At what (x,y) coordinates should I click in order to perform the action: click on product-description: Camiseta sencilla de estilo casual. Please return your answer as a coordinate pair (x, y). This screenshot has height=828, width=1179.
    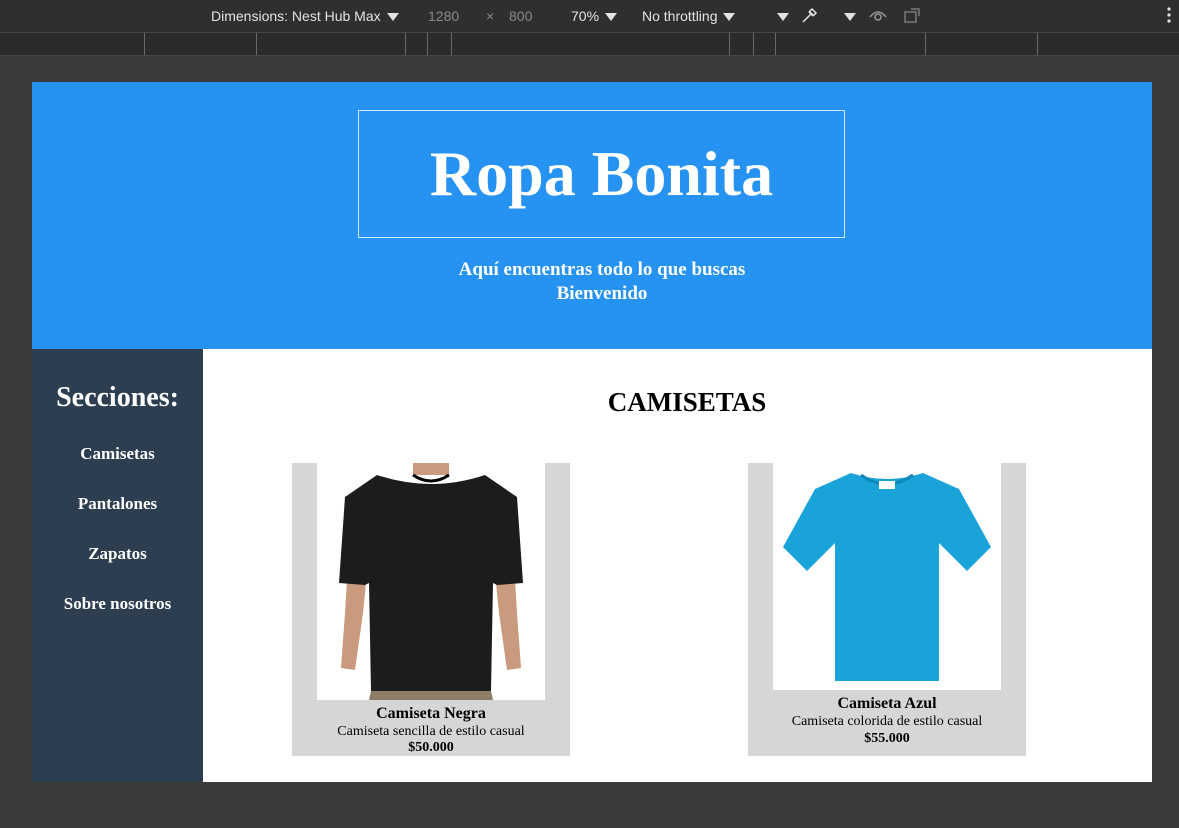
    Looking at the image, I should click on (431, 731).